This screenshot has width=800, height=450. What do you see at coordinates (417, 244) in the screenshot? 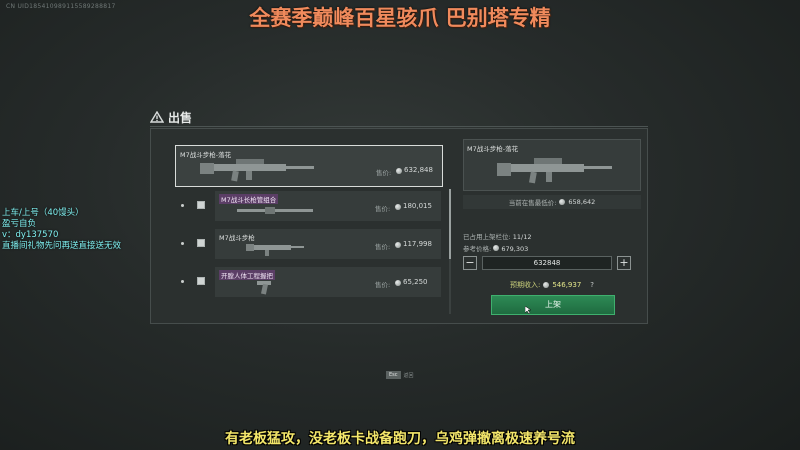
I see `item-price: 117,998` at bounding box center [417, 244].